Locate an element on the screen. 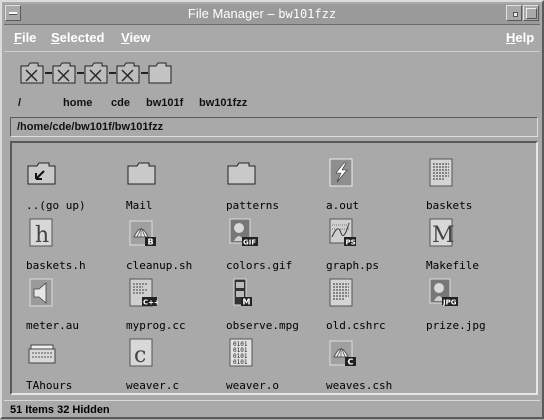 The image size is (544, 420). file-name: meter.au is located at coordinates (52, 325).